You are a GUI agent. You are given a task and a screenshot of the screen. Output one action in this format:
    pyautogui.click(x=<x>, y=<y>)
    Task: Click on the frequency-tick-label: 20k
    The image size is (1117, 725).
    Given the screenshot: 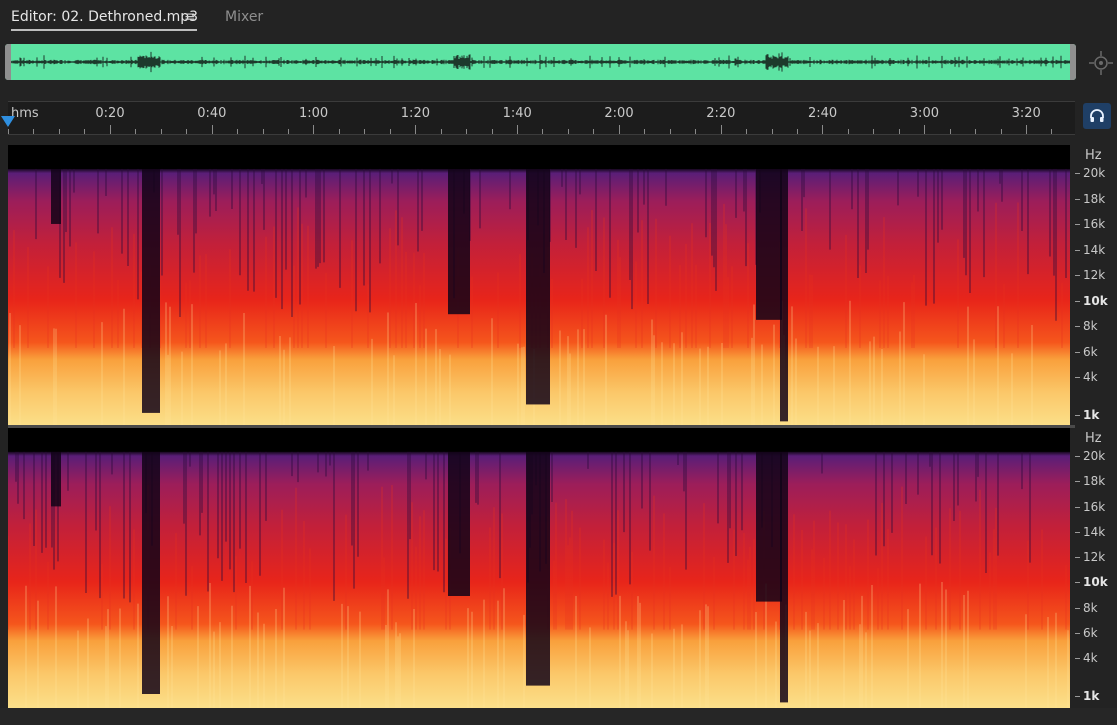 What is the action you would take?
    pyautogui.click(x=1094, y=456)
    